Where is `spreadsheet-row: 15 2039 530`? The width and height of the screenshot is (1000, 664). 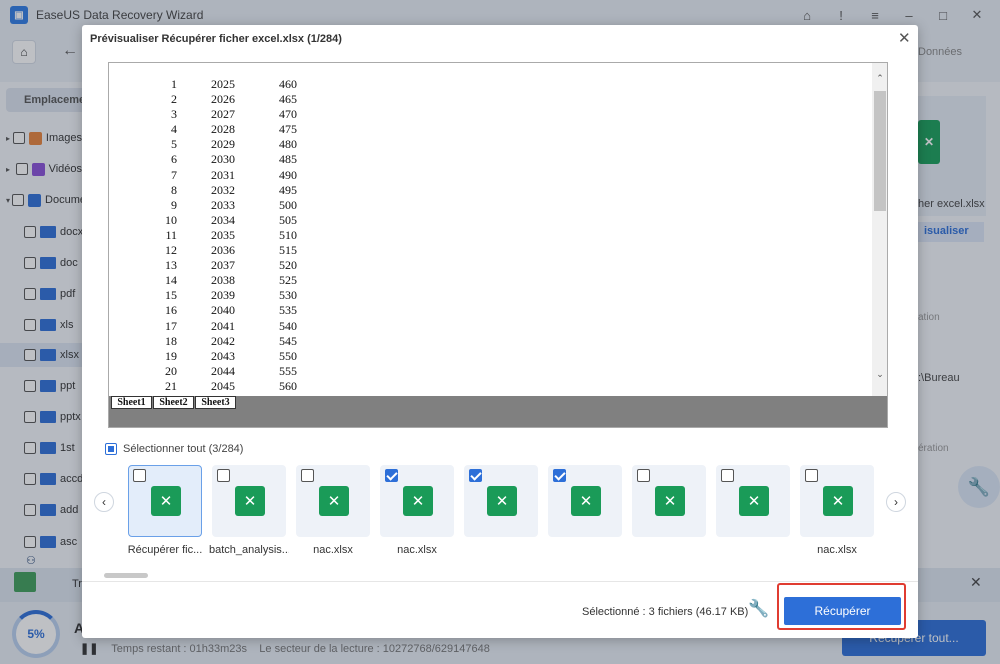 spreadsheet-row: 15 2039 530 is located at coordinates (219, 295).